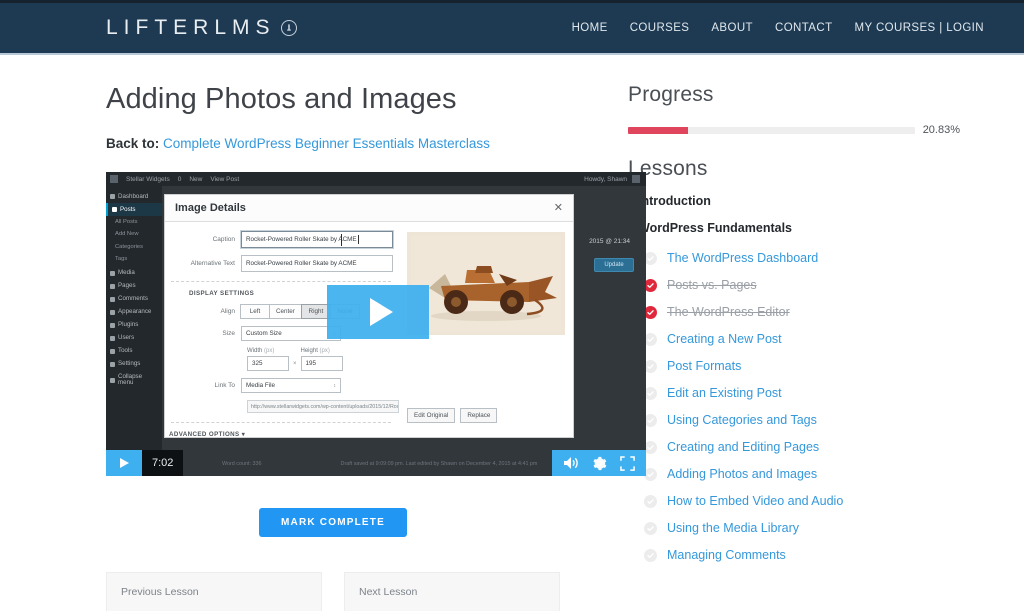  Describe the element at coordinates (605, 179) in the screenshot. I see `wp-howdy-text: Howdy, Shawn` at that location.